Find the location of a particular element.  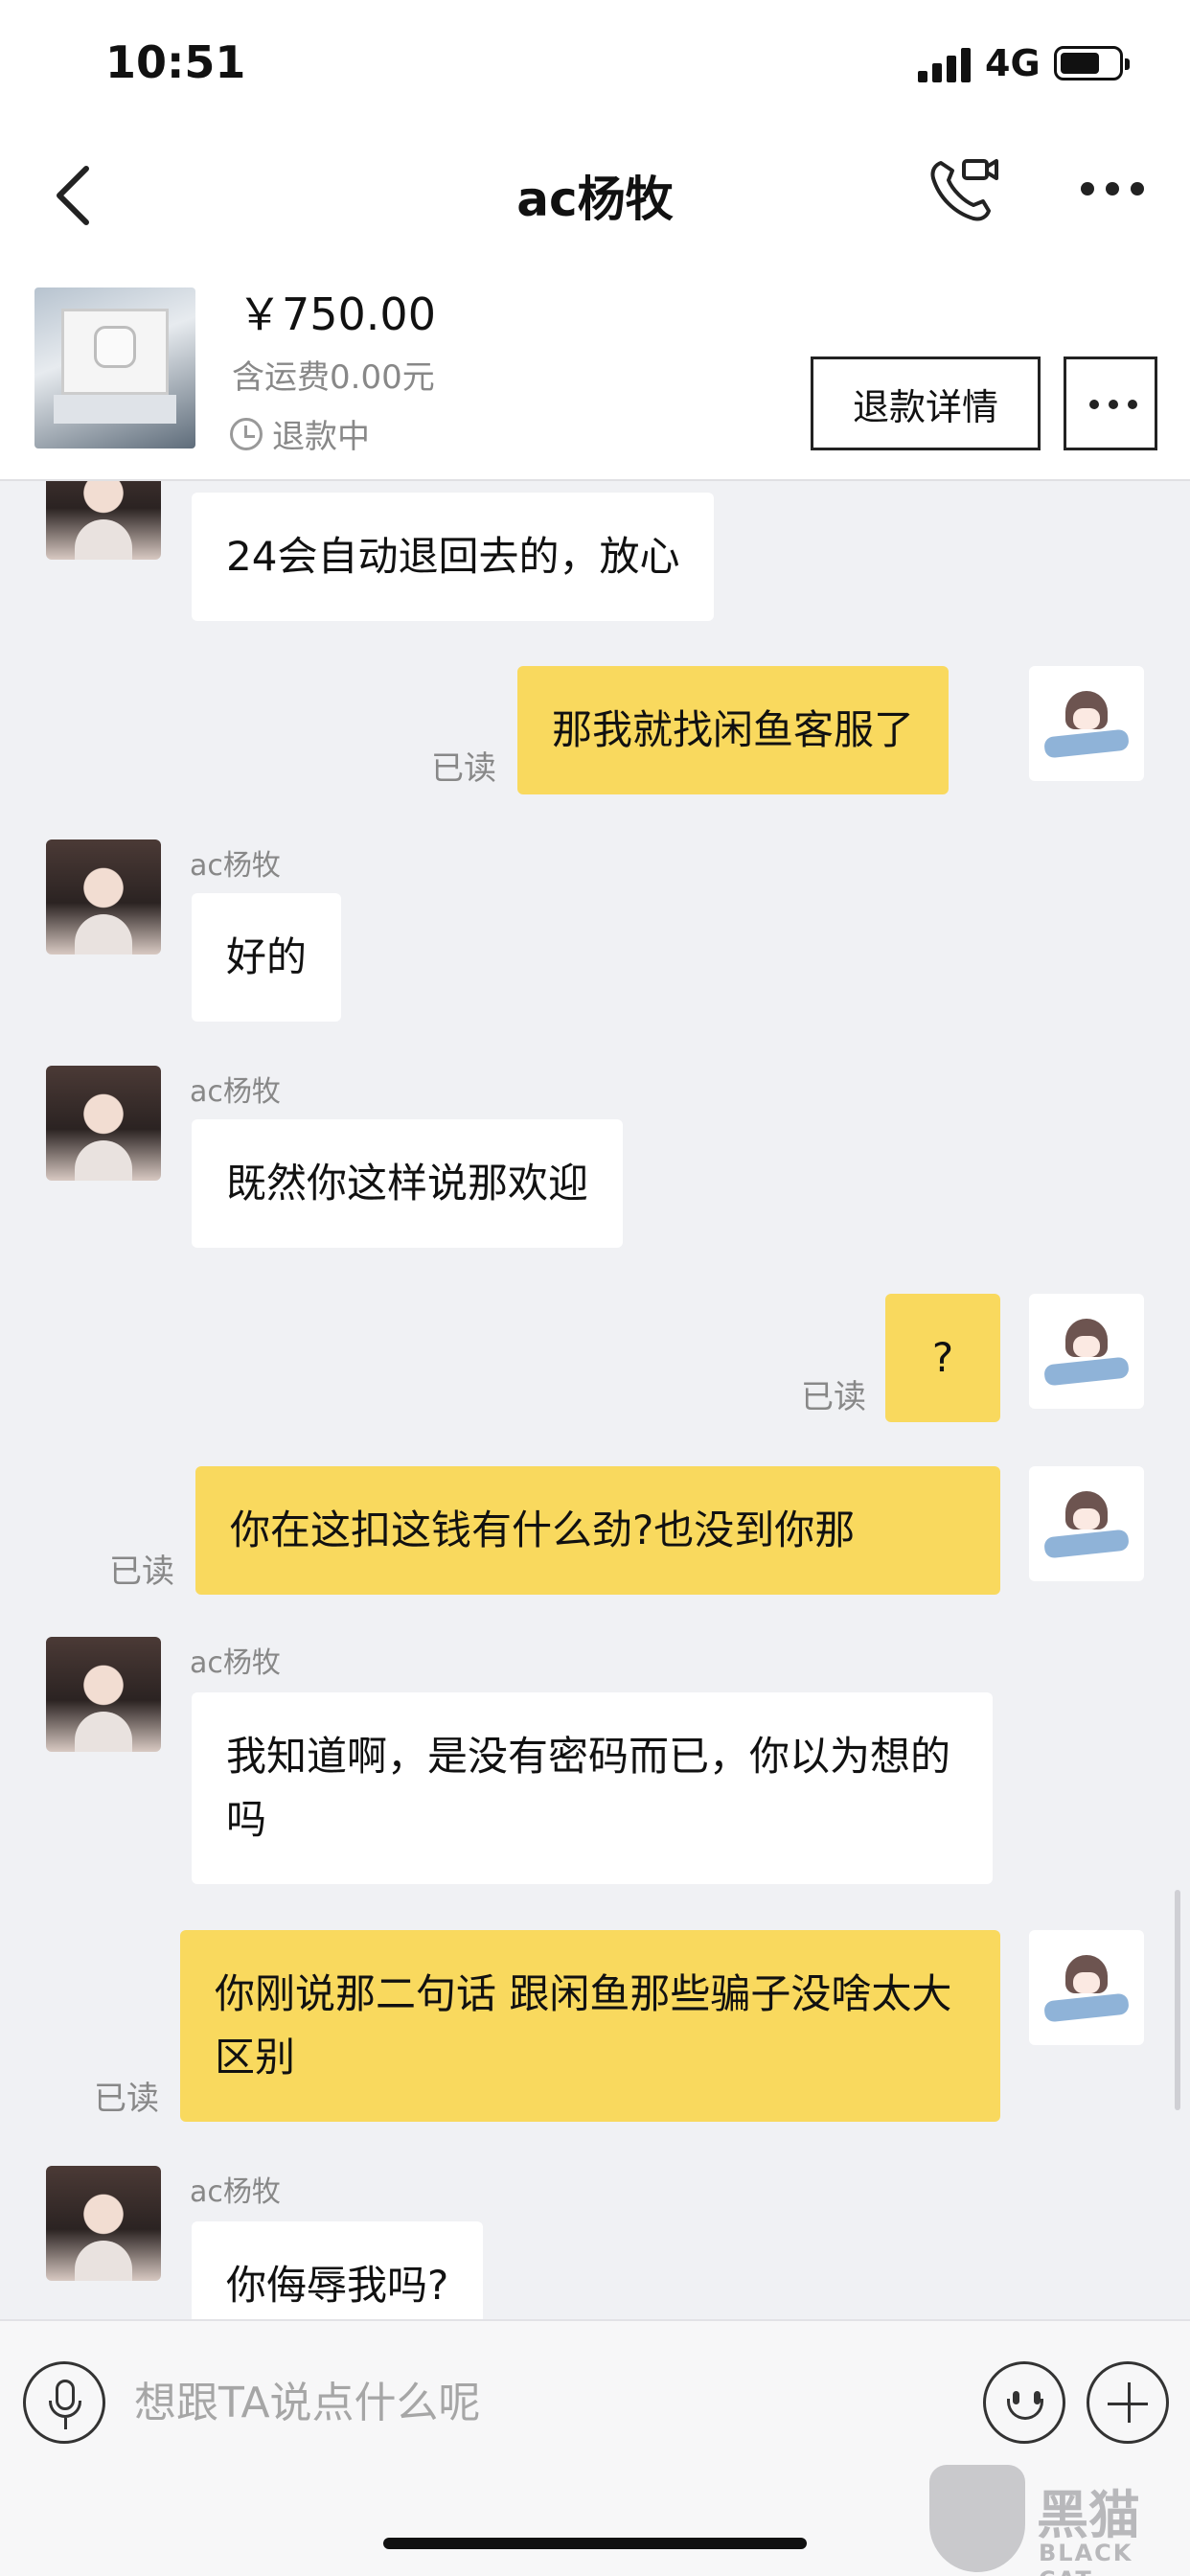

message-bubble: 既然你这样说那欢迎 is located at coordinates (408, 1183).